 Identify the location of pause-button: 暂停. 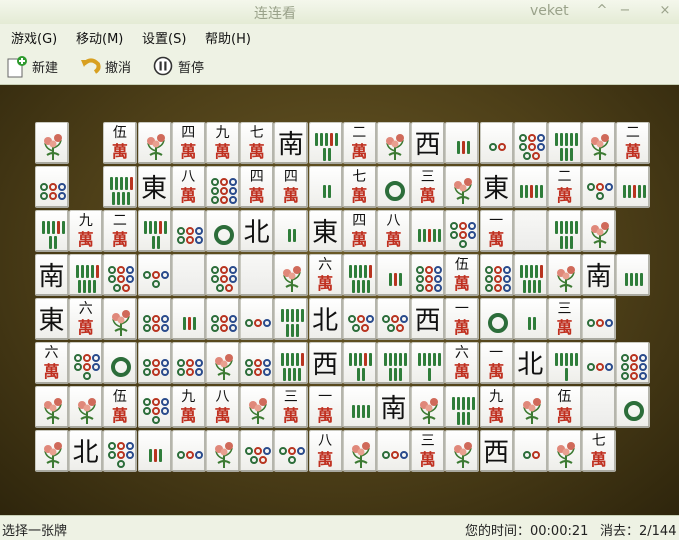
(178, 66).